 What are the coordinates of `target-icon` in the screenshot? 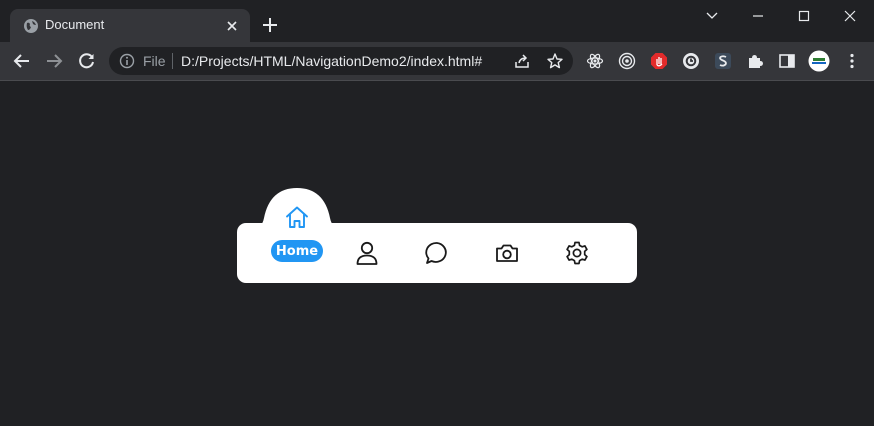 It's located at (627, 61).